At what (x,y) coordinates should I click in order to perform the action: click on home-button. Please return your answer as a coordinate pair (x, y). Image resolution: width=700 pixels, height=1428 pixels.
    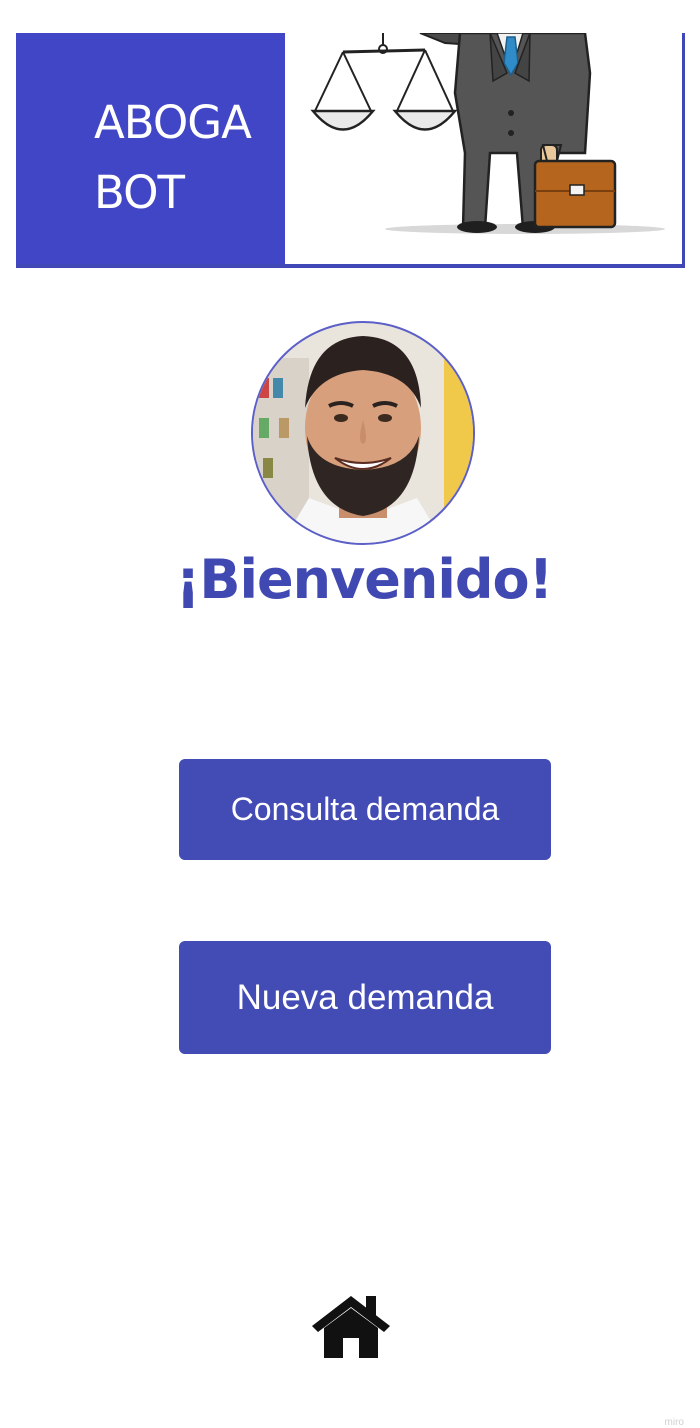
    Looking at the image, I should click on (351, 1326).